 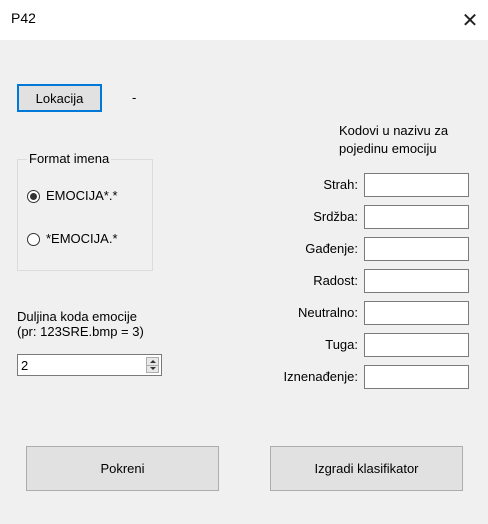 What do you see at coordinates (85, 215) in the screenshot?
I see `name-format-group` at bounding box center [85, 215].